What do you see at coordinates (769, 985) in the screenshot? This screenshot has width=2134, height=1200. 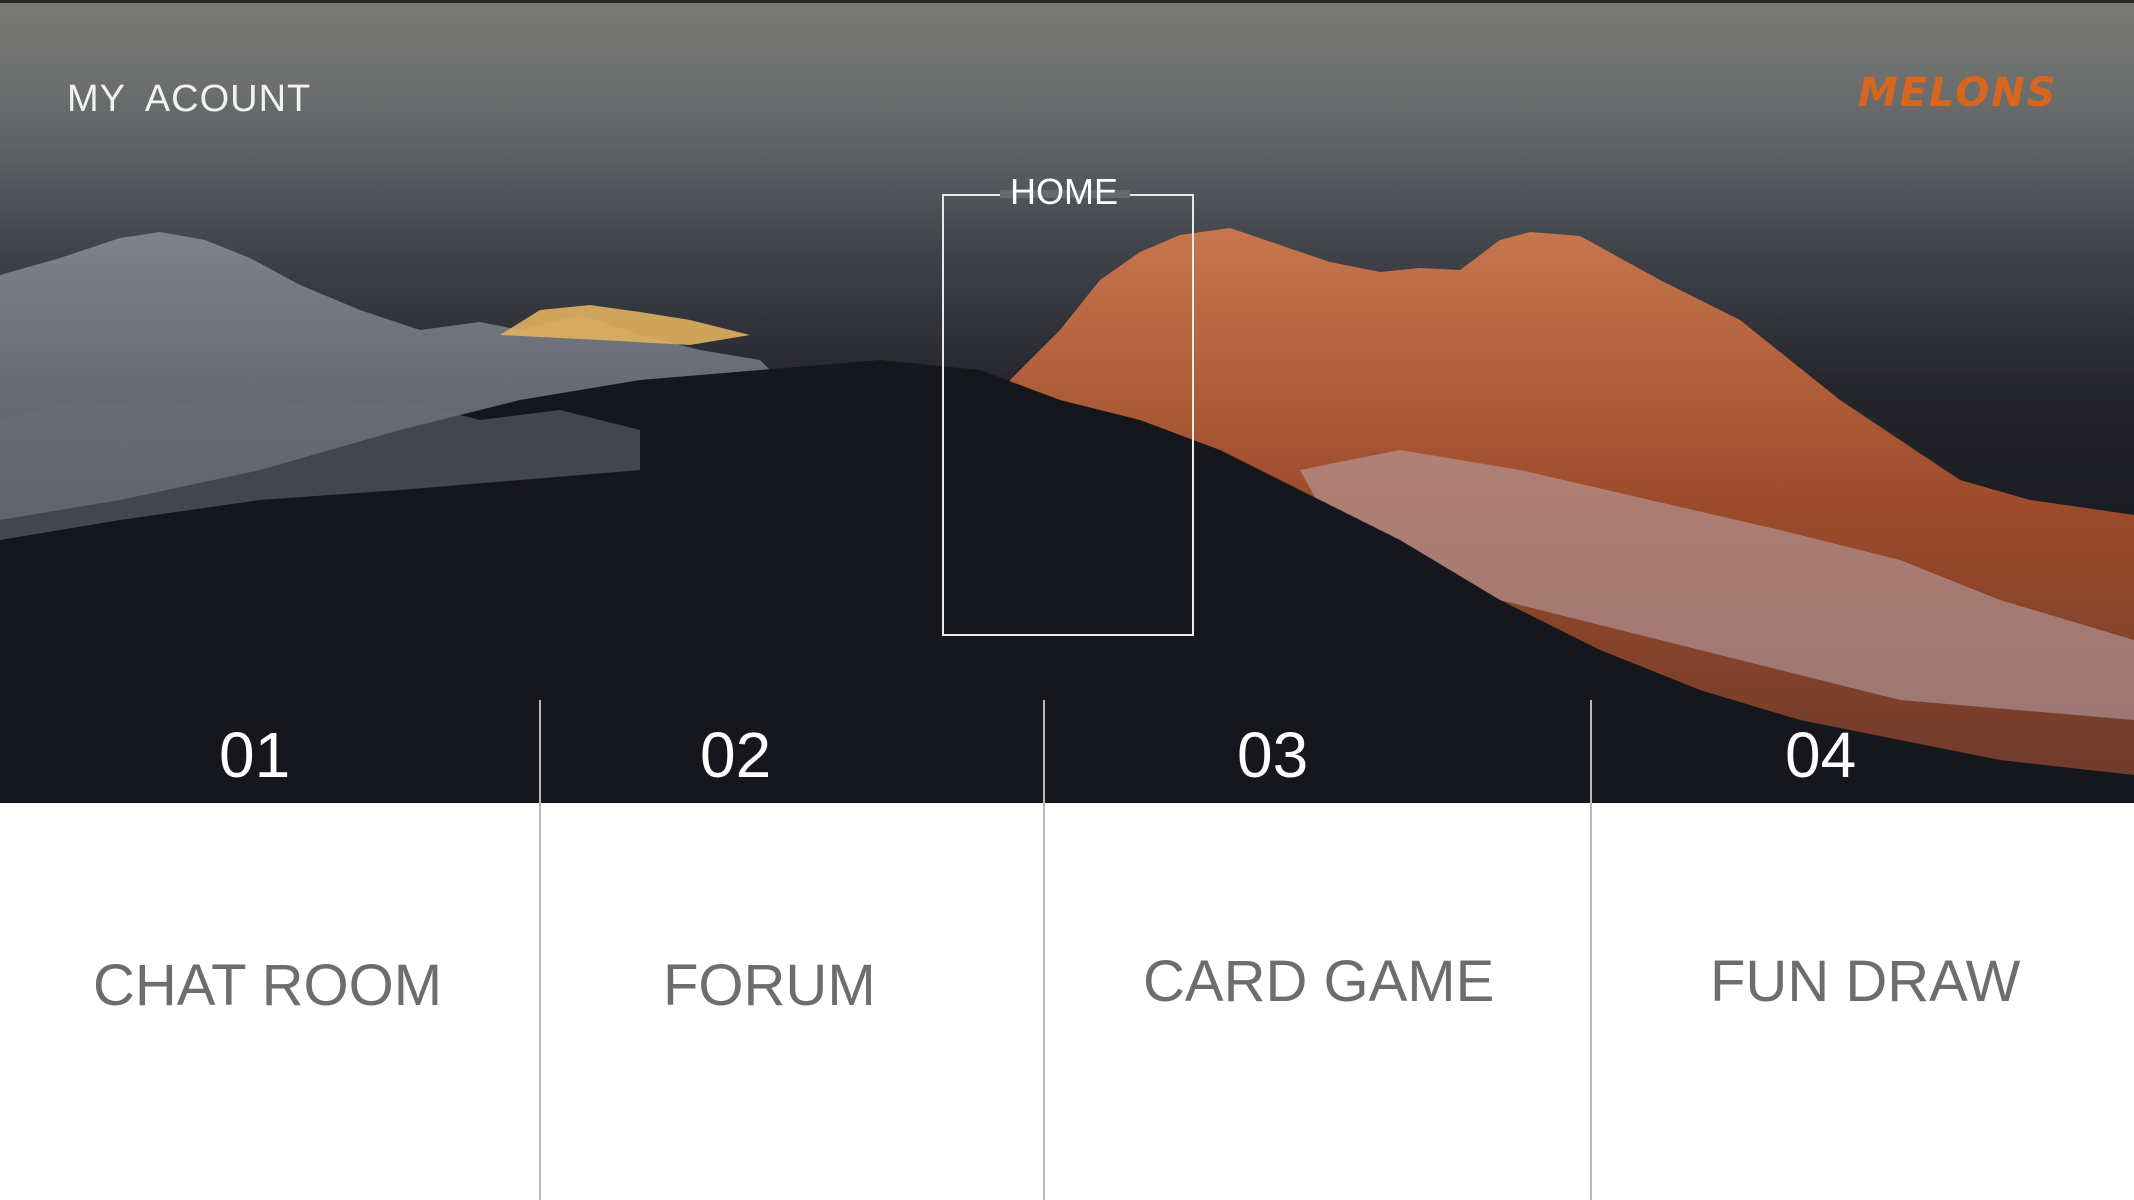 I see `forum-link: FORUM` at bounding box center [769, 985].